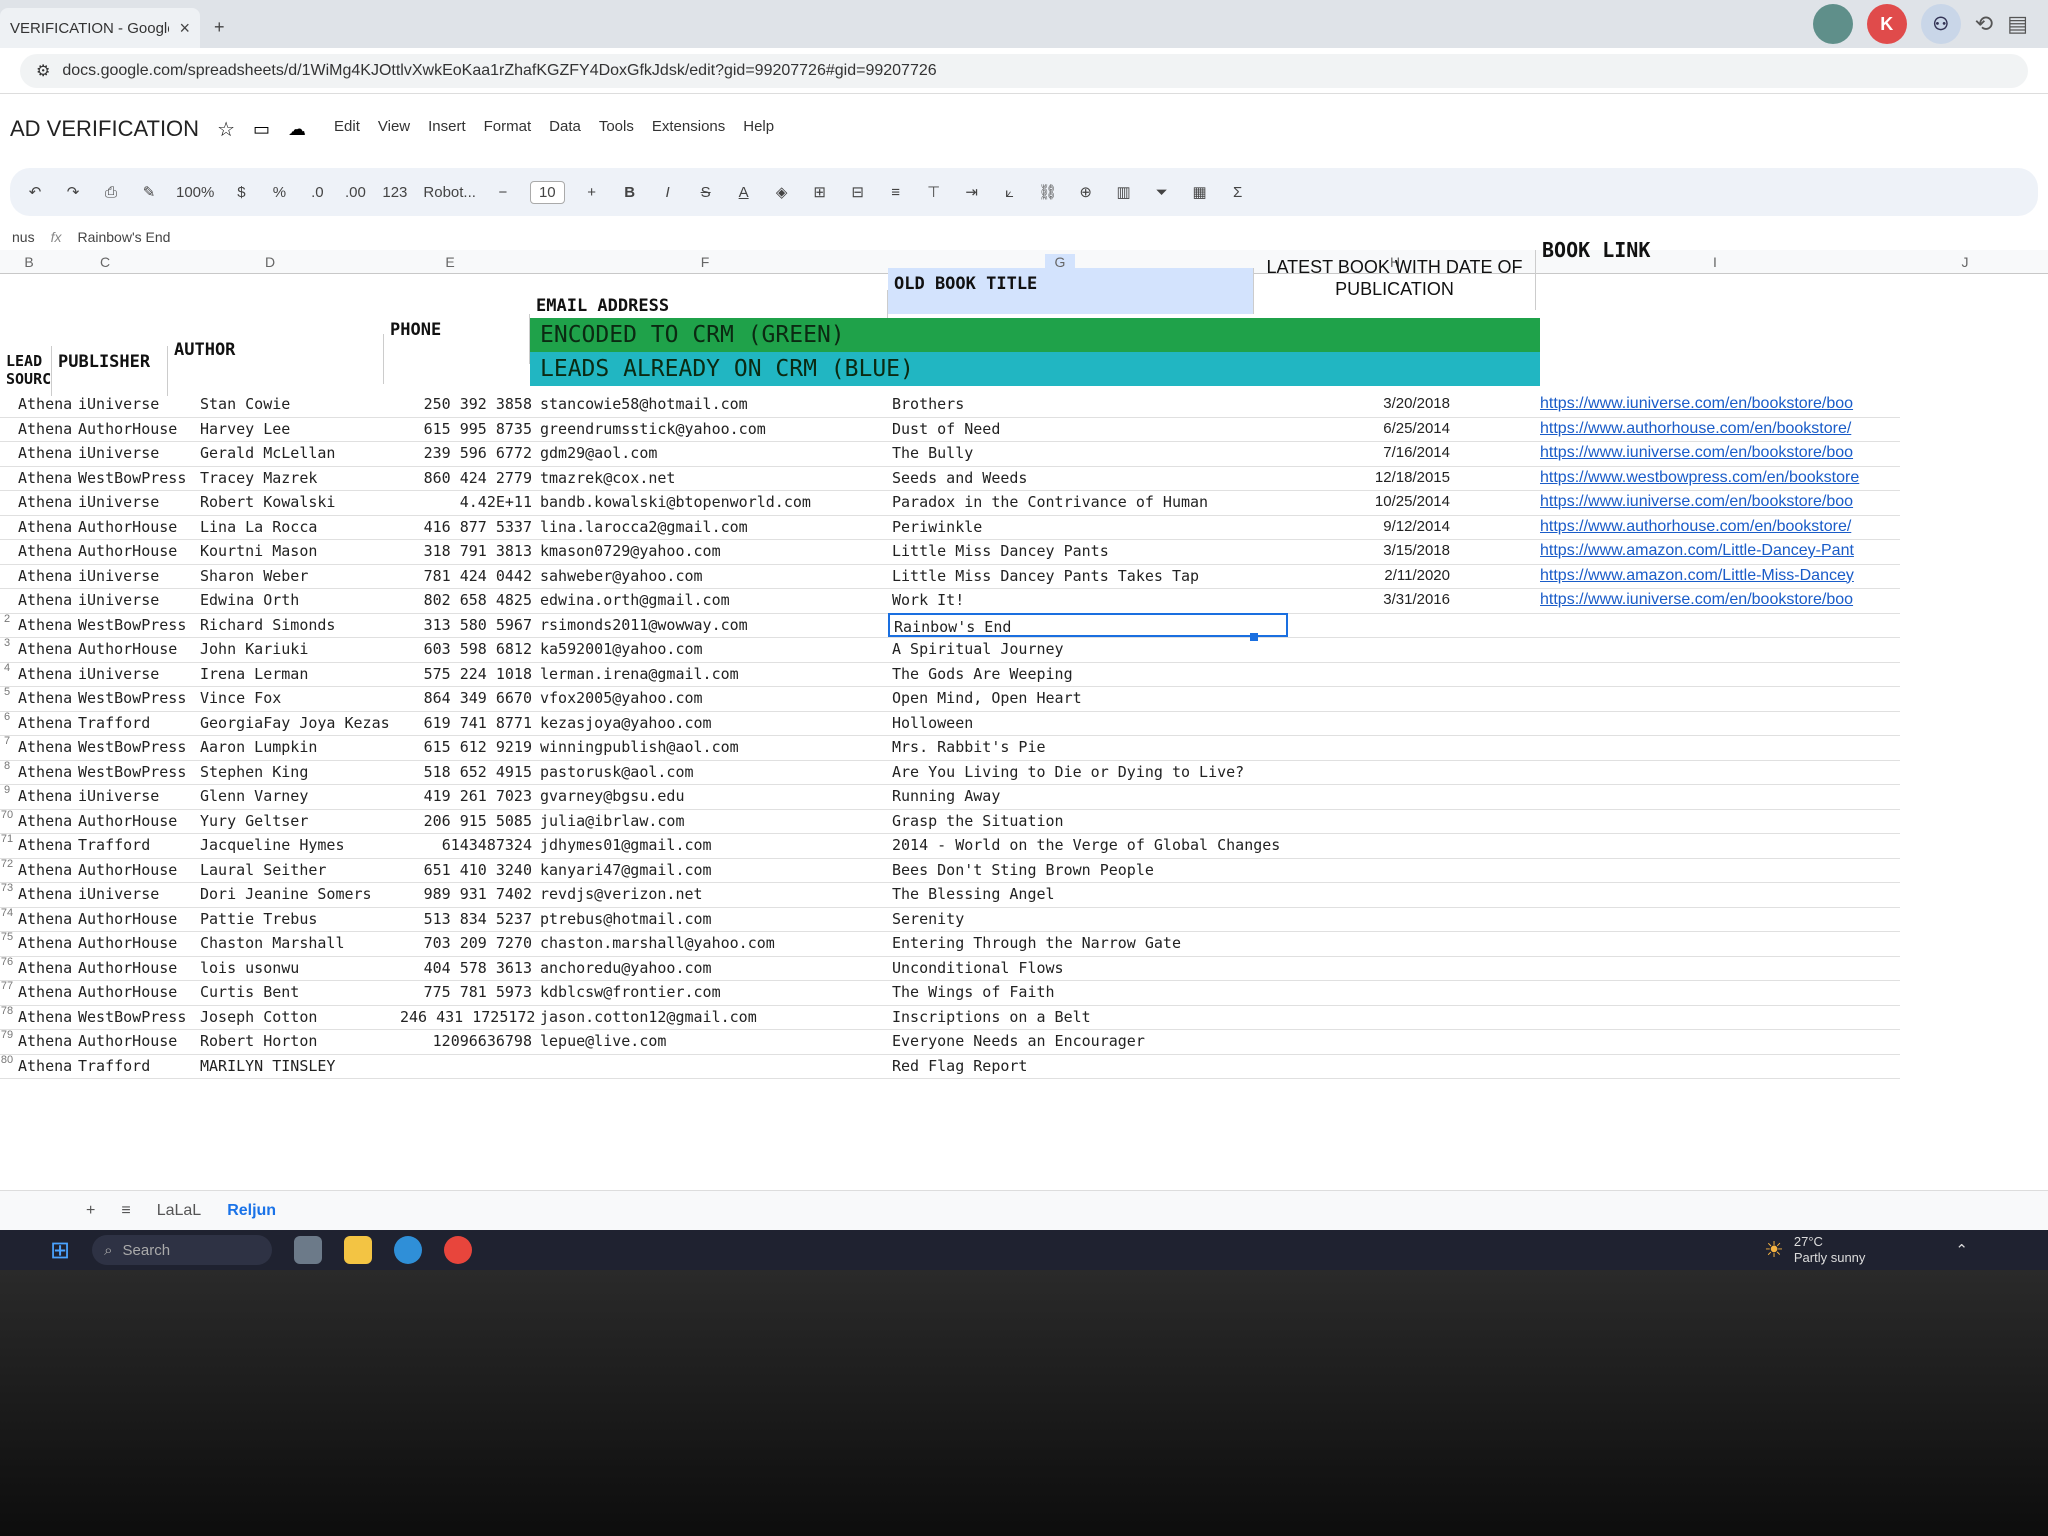  I want to click on menu-edit: Edit, so click(347, 126).